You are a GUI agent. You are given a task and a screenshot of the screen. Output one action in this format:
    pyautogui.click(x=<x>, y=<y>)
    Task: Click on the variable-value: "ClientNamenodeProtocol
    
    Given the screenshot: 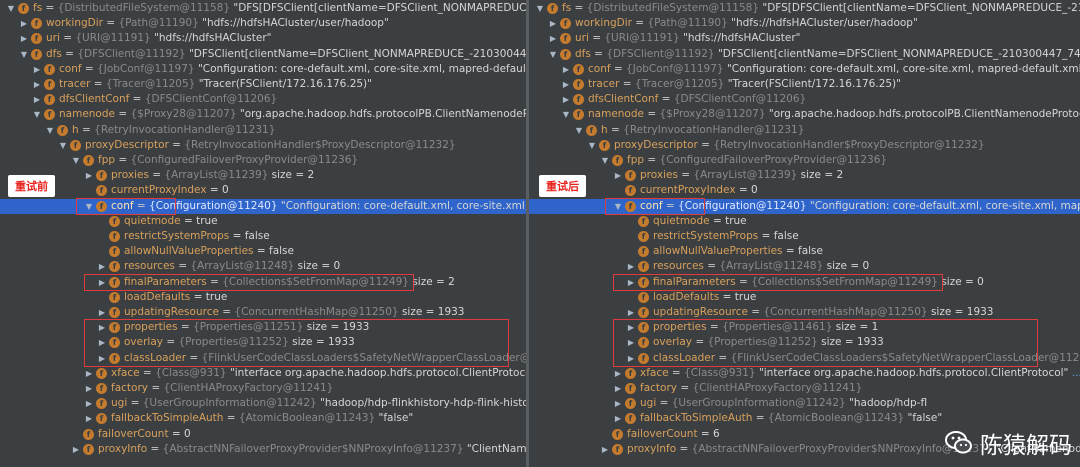 What is the action you would take?
    pyautogui.click(x=496, y=448)
    